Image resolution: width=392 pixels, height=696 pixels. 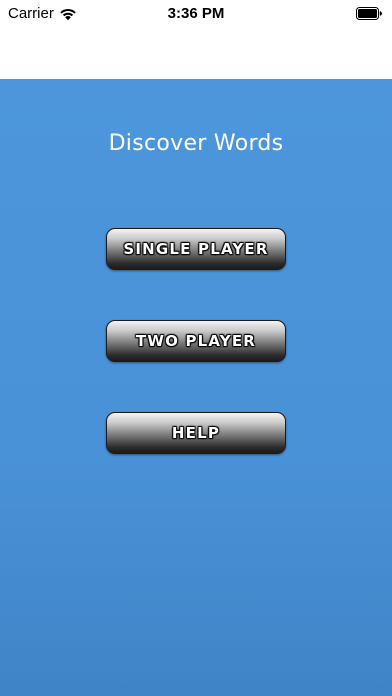 I want to click on two-player-button: TWO PLAYER, so click(x=196, y=341).